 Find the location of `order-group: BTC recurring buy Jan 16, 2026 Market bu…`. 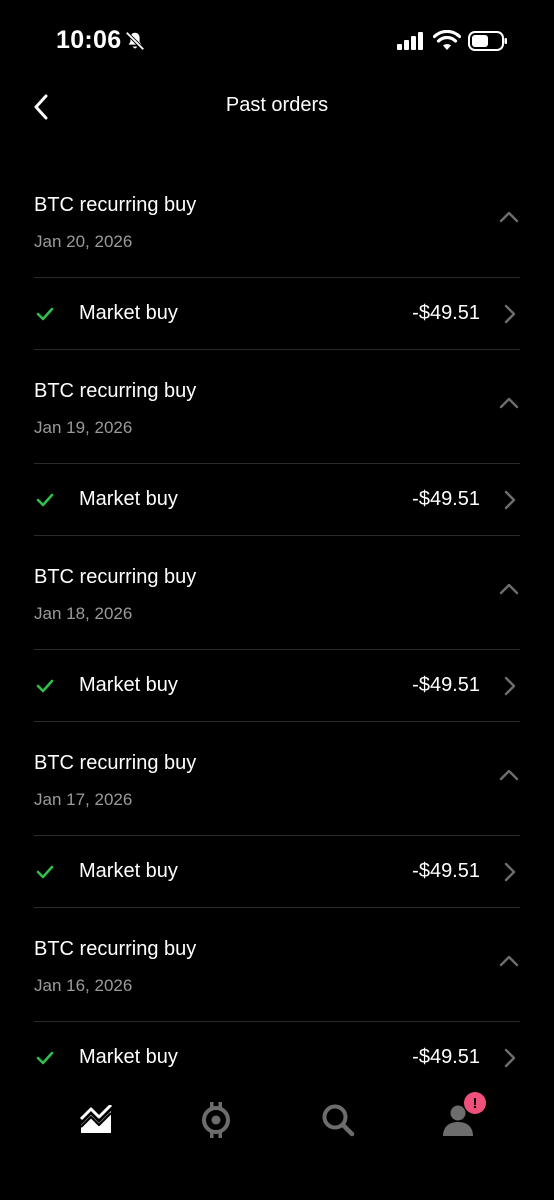

order-group: BTC recurring buy Jan 16, 2026 Market bu… is located at coordinates (277, 1001).